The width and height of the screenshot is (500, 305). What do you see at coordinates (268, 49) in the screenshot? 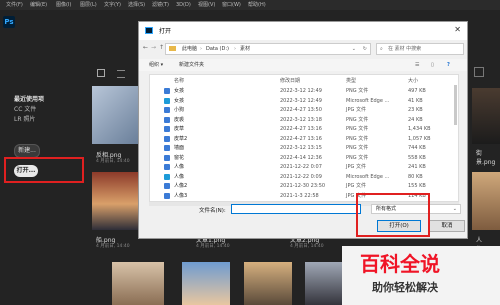
I see `address-bar: 此电脑 › Data (D:) › 素材 ⌄ ↻` at bounding box center [268, 49].